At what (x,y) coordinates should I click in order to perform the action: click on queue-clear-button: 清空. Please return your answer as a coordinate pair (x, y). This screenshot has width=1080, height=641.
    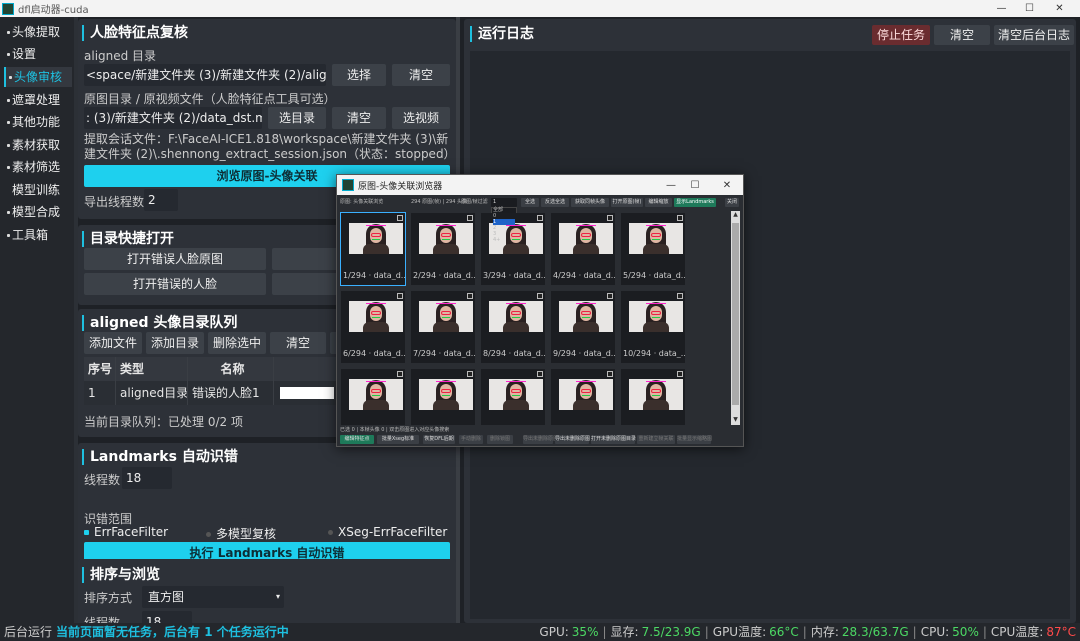
    Looking at the image, I should click on (298, 343).